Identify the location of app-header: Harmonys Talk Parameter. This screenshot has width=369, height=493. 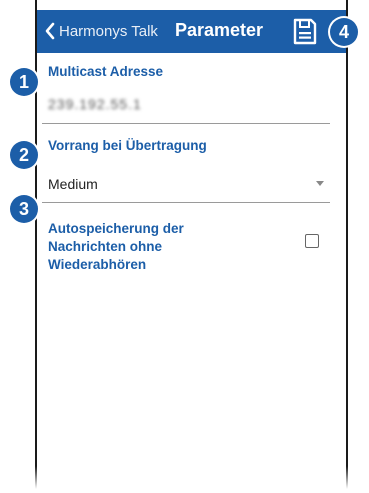
(191, 31).